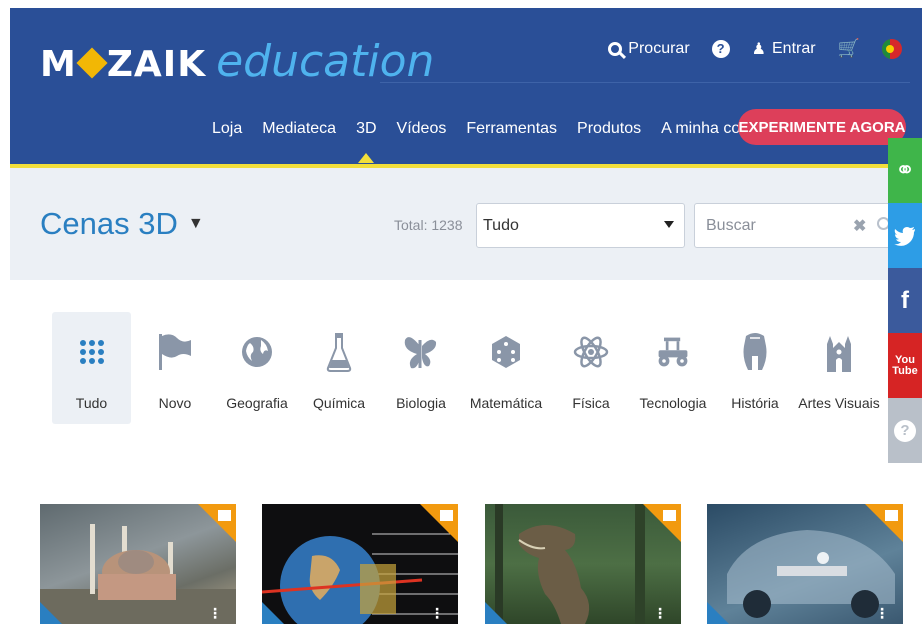 The width and height of the screenshot is (922, 624). Describe the element at coordinates (859, 226) in the screenshot. I see `clear-icon: ✖` at that location.